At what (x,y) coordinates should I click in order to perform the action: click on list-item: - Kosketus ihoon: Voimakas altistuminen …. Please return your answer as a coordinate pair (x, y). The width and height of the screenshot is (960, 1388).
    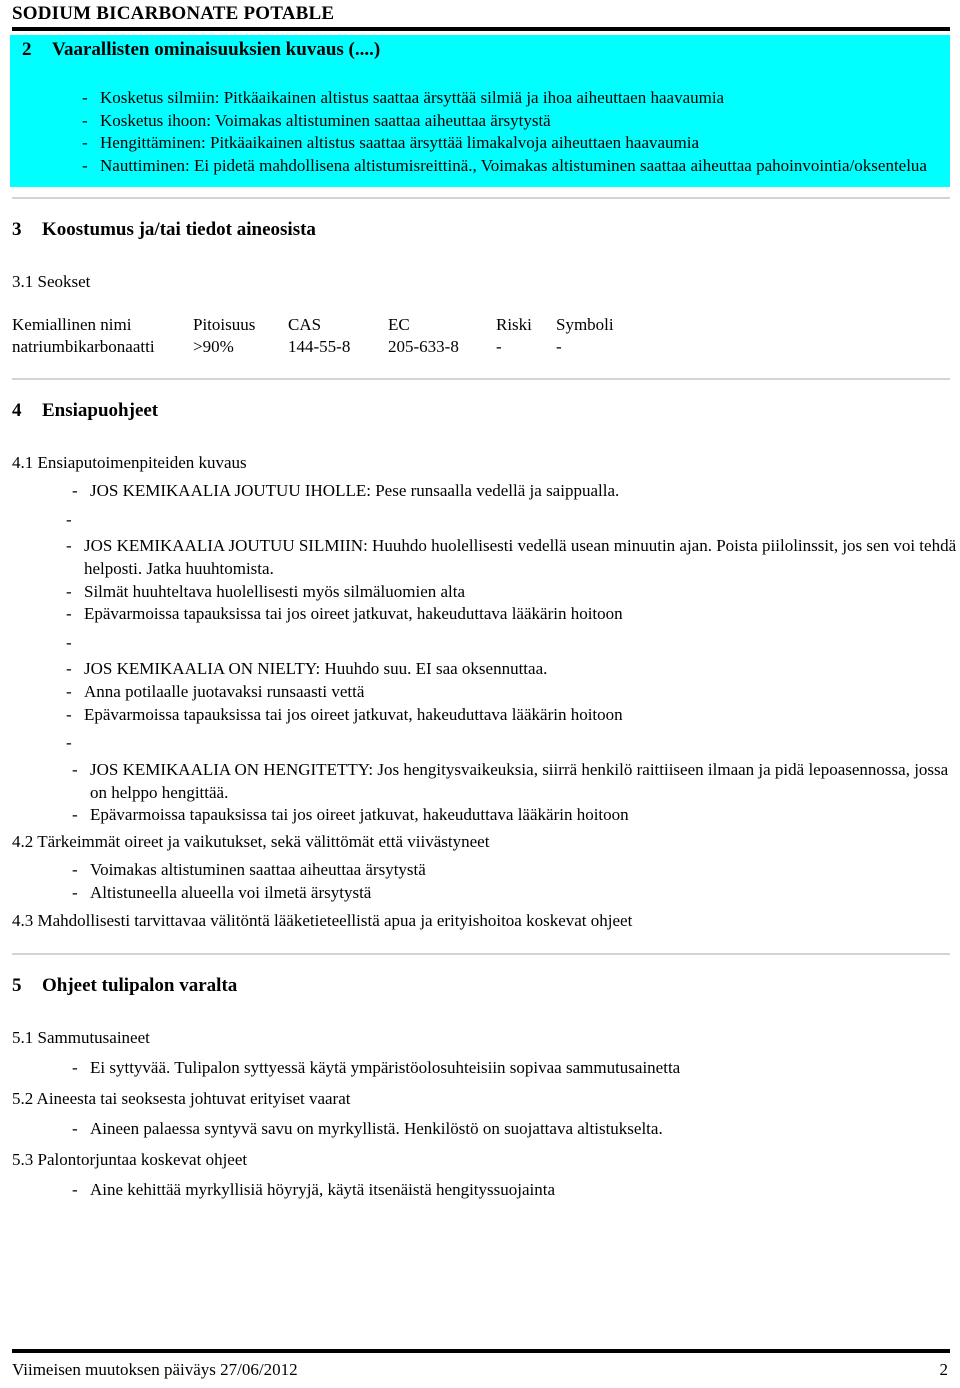
    Looking at the image, I should click on (480, 121).